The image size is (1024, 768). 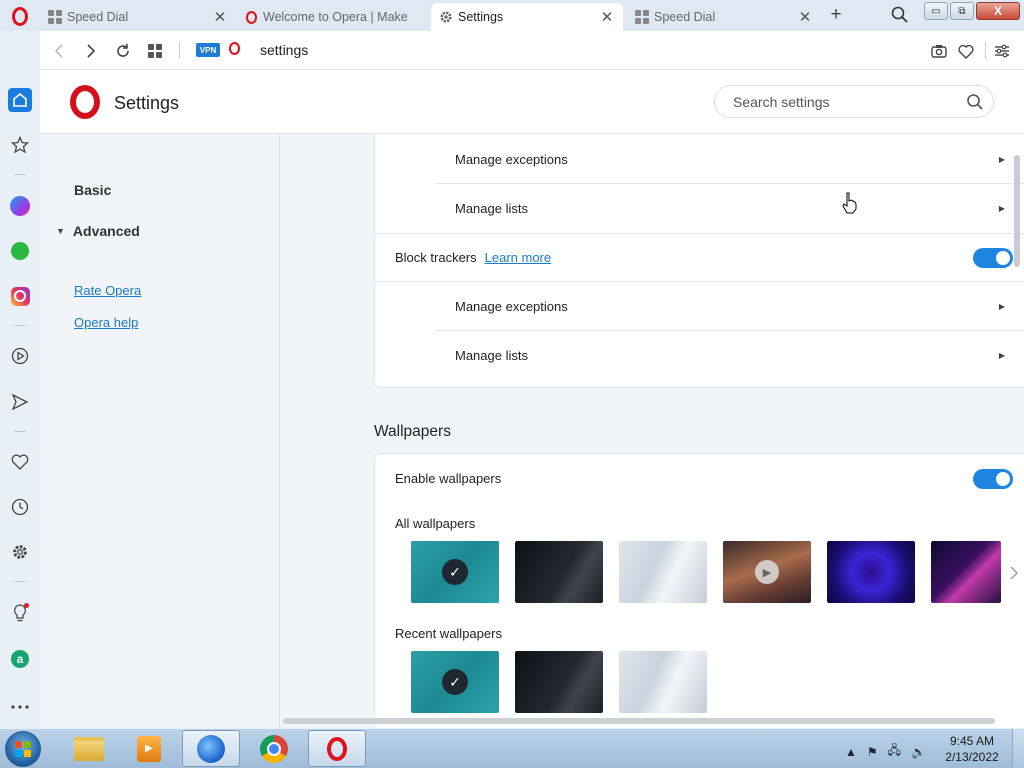 What do you see at coordinates (872, 752) in the screenshot?
I see `action-center-flag-icon: ⚑` at bounding box center [872, 752].